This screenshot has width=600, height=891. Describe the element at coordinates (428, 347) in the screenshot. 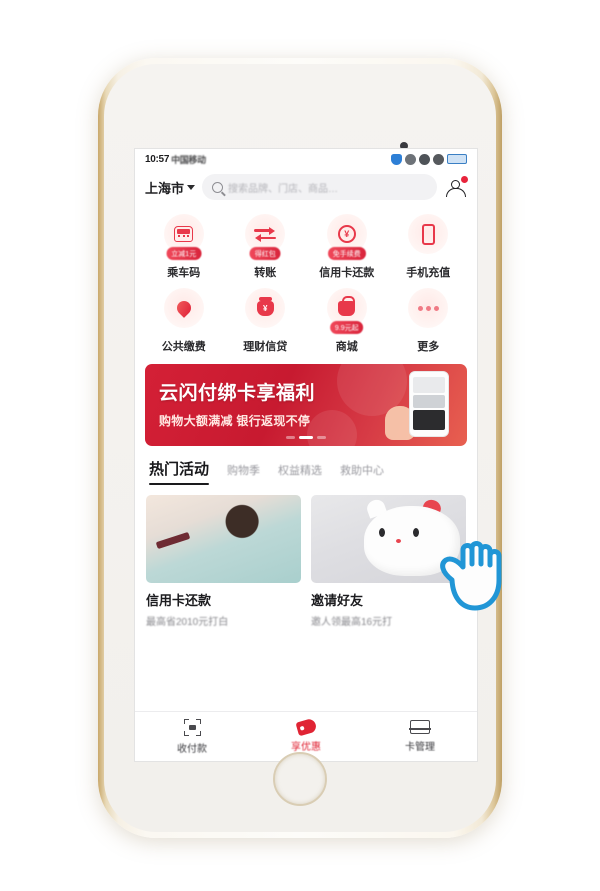

I see `quick-action-label: 更多` at that location.